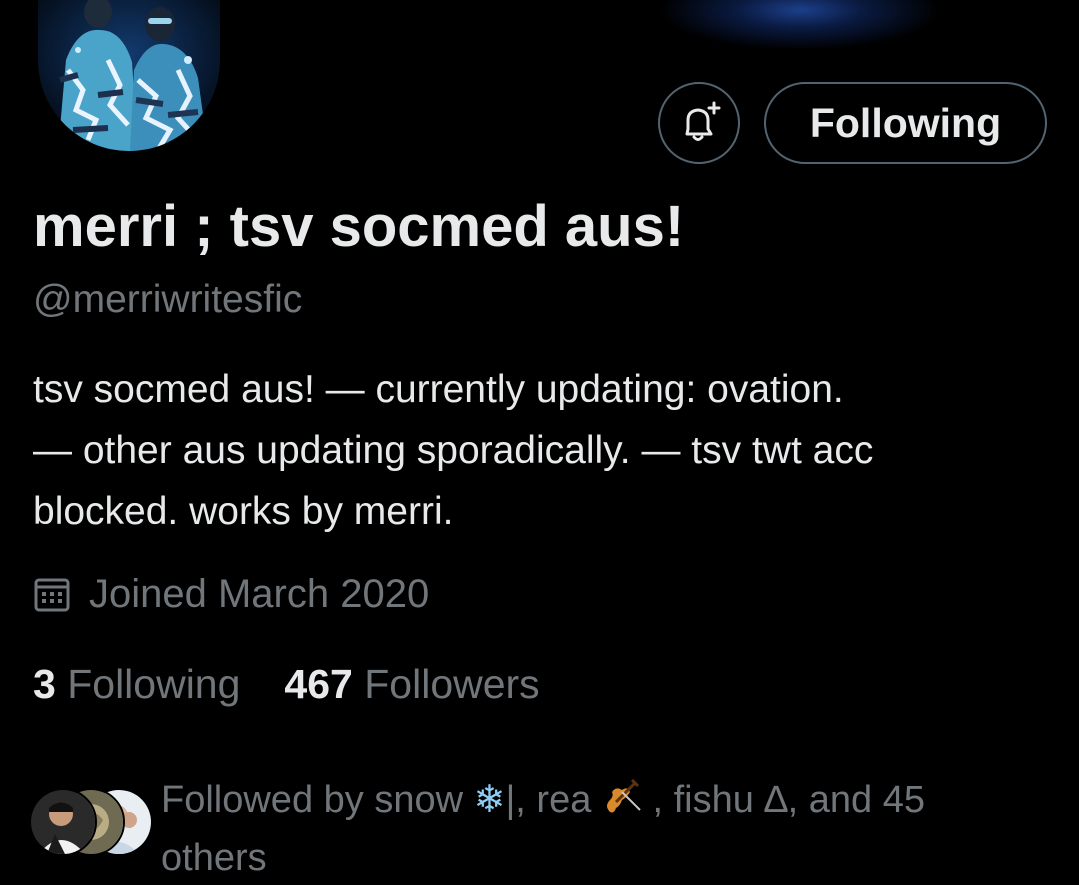  What do you see at coordinates (129, 75) in the screenshot?
I see `profile-avatar` at bounding box center [129, 75].